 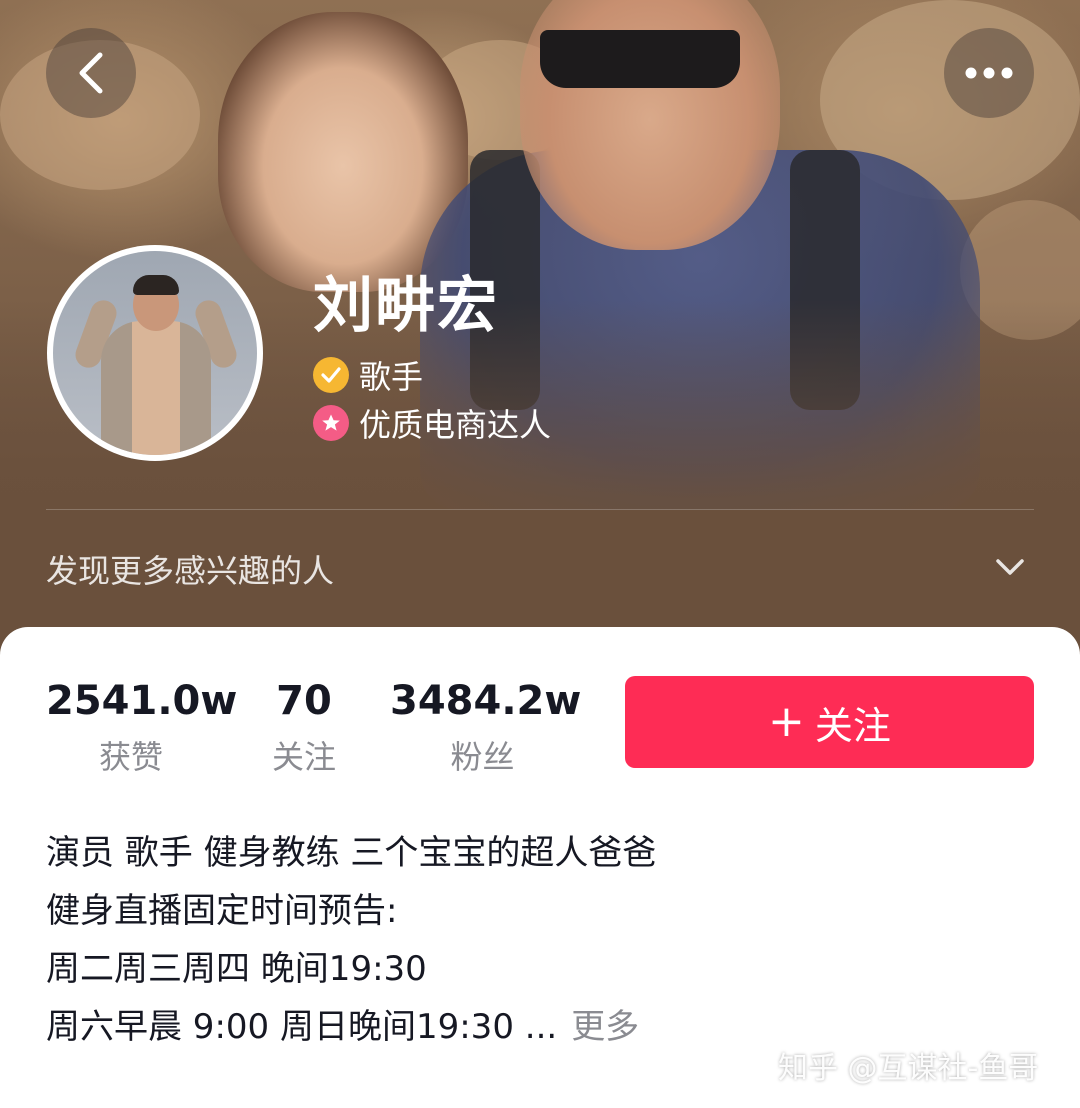 I want to click on avatar-body, so click(x=156, y=388).